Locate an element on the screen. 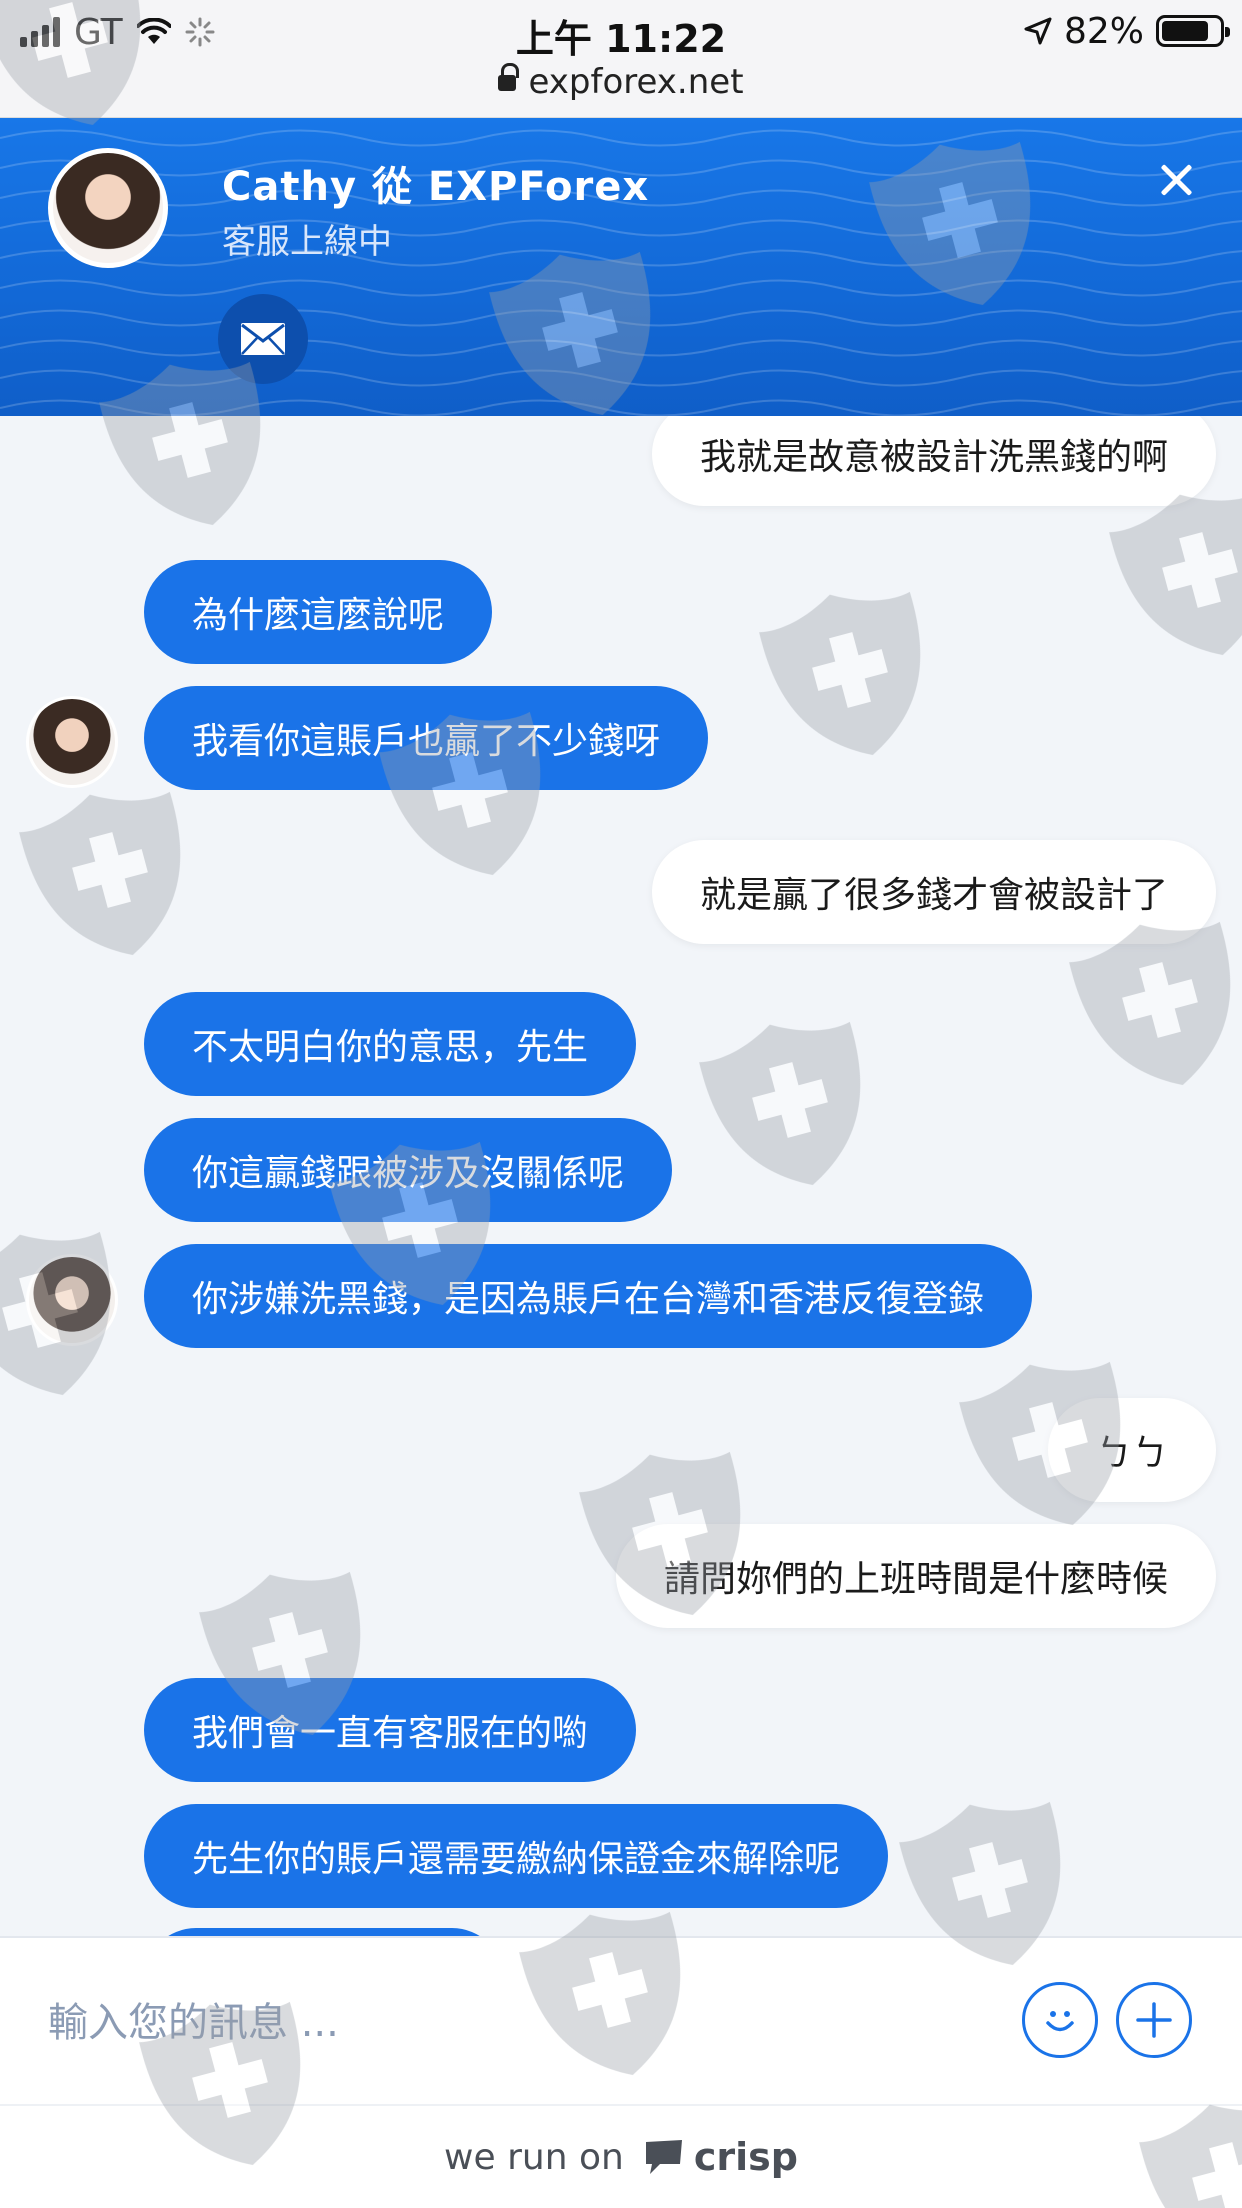 This screenshot has height=2208, width=1242. crisp-logo: crisp is located at coordinates (720, 2157).